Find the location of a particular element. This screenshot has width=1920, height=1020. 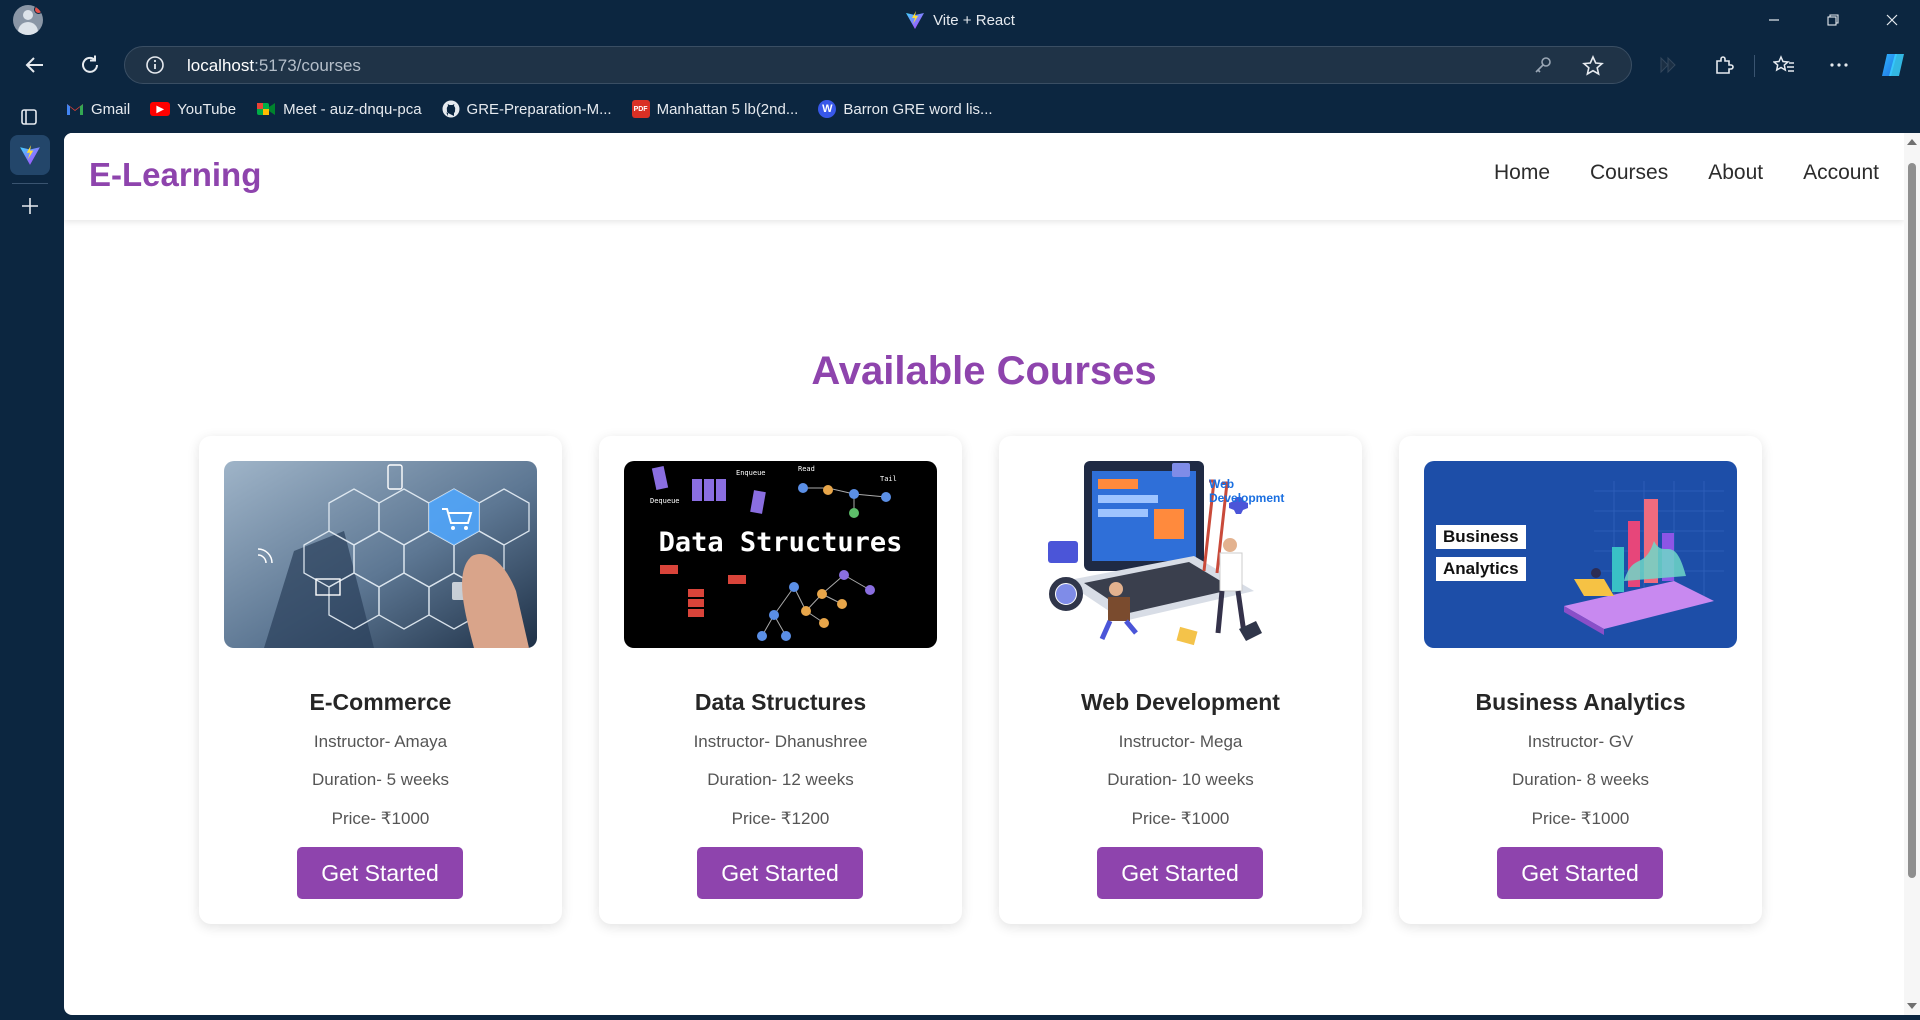

course-title: Data Structures is located at coordinates (780, 702).